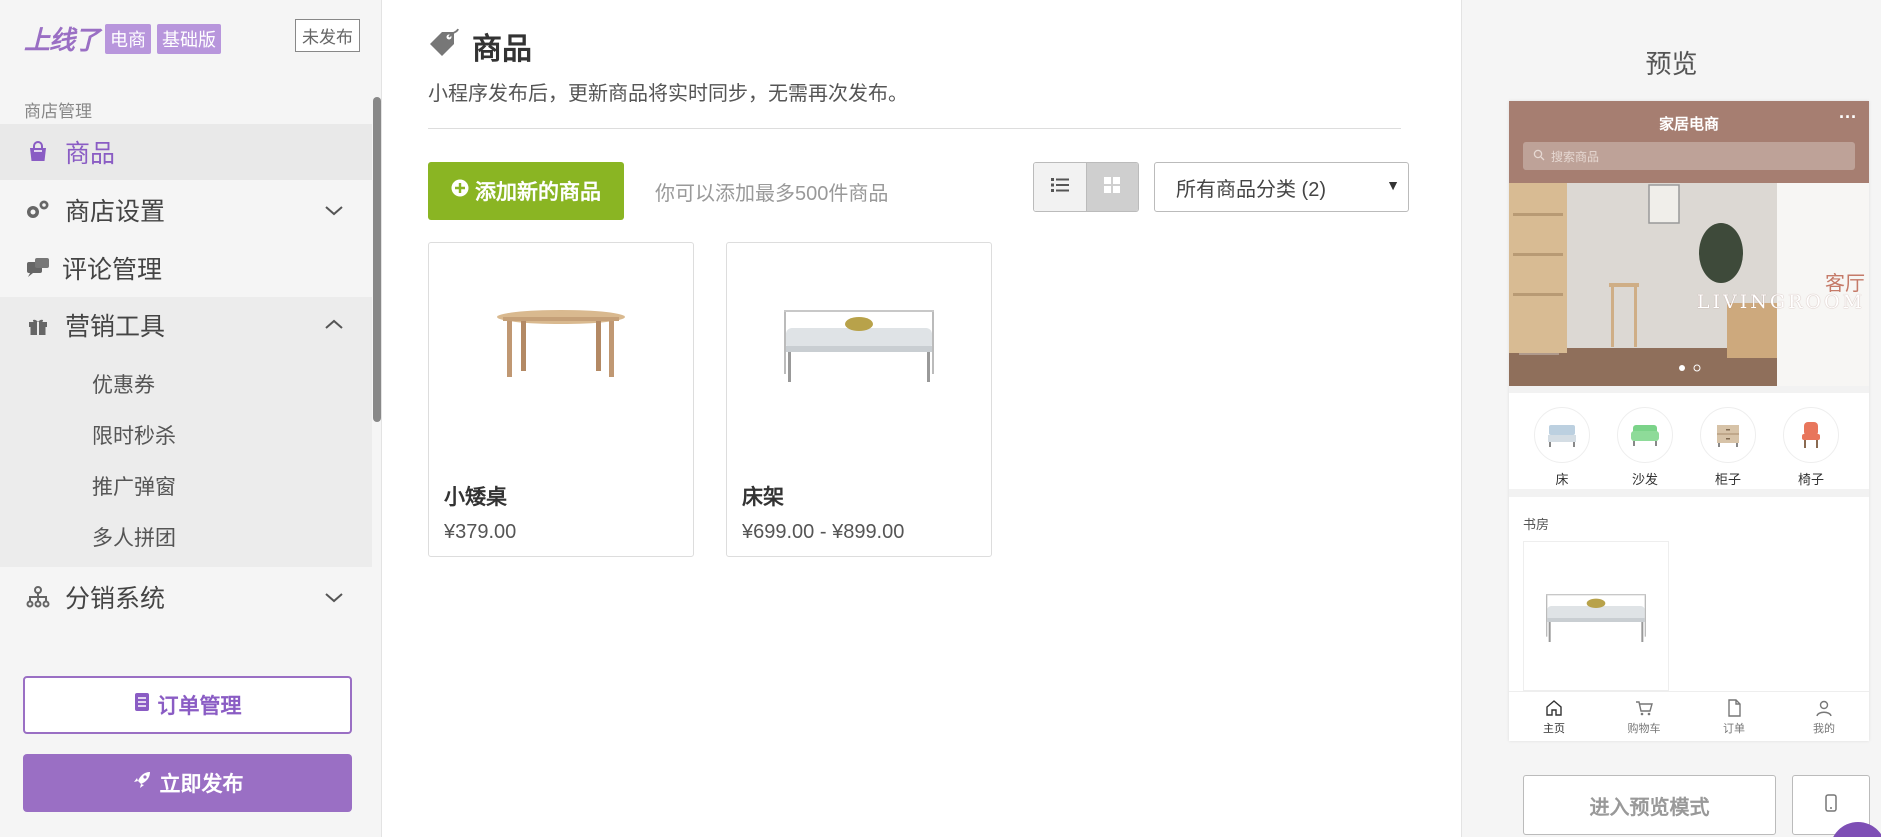 The image size is (1881, 837). Describe the element at coordinates (134, 435) in the screenshot. I see `sidebar-subitem-flash-sale: 限时秒杀` at that location.